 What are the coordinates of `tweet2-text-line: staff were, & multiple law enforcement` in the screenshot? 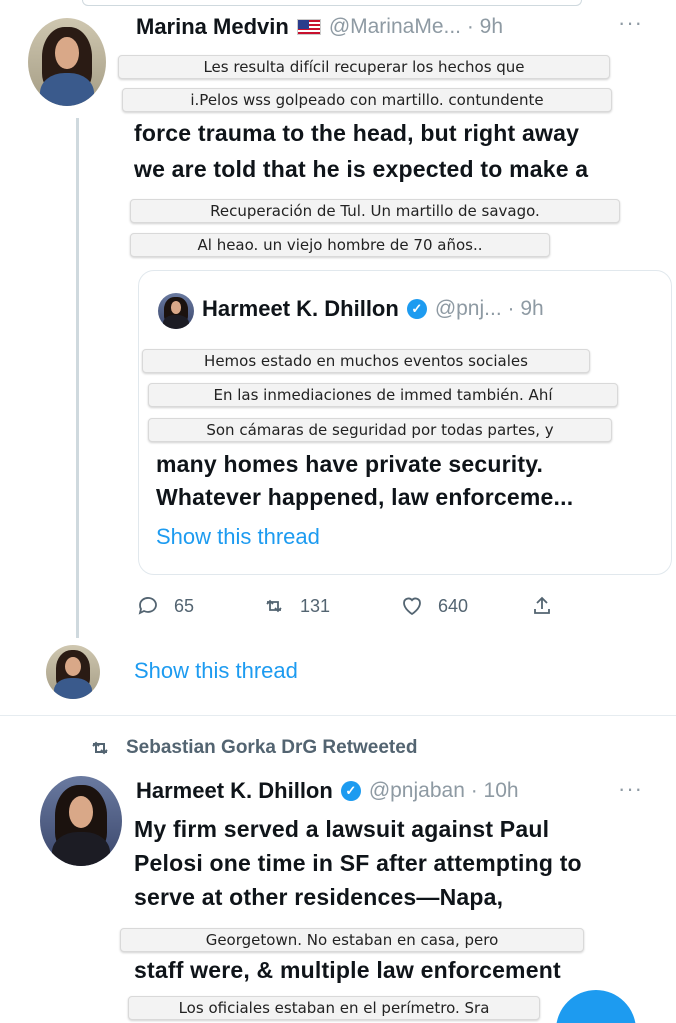 It's located at (347, 970).